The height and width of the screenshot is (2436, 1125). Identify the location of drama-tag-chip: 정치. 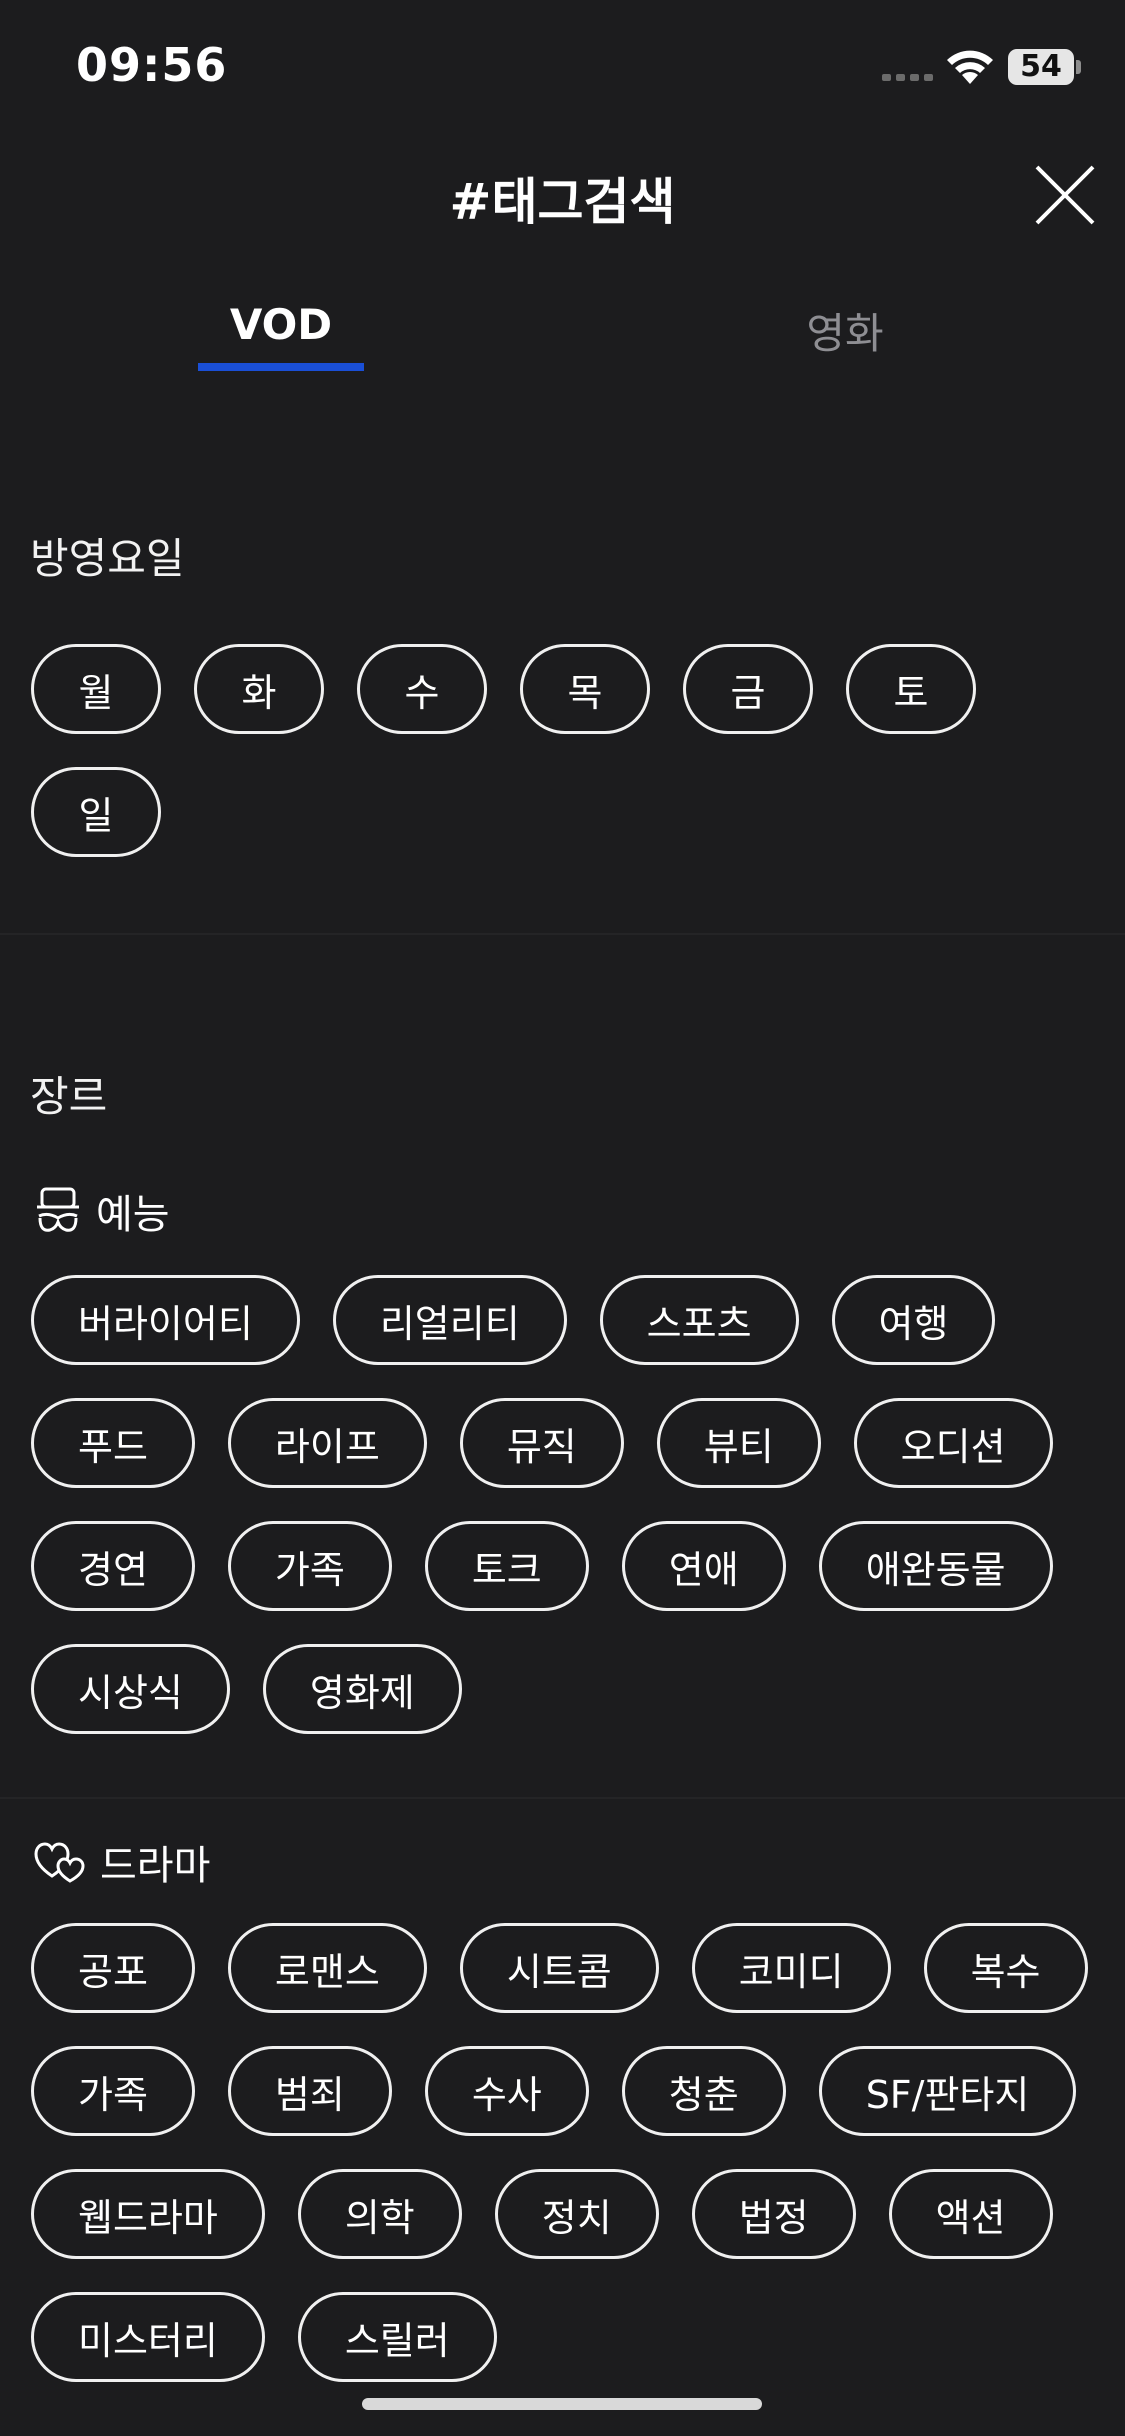
(576, 2214).